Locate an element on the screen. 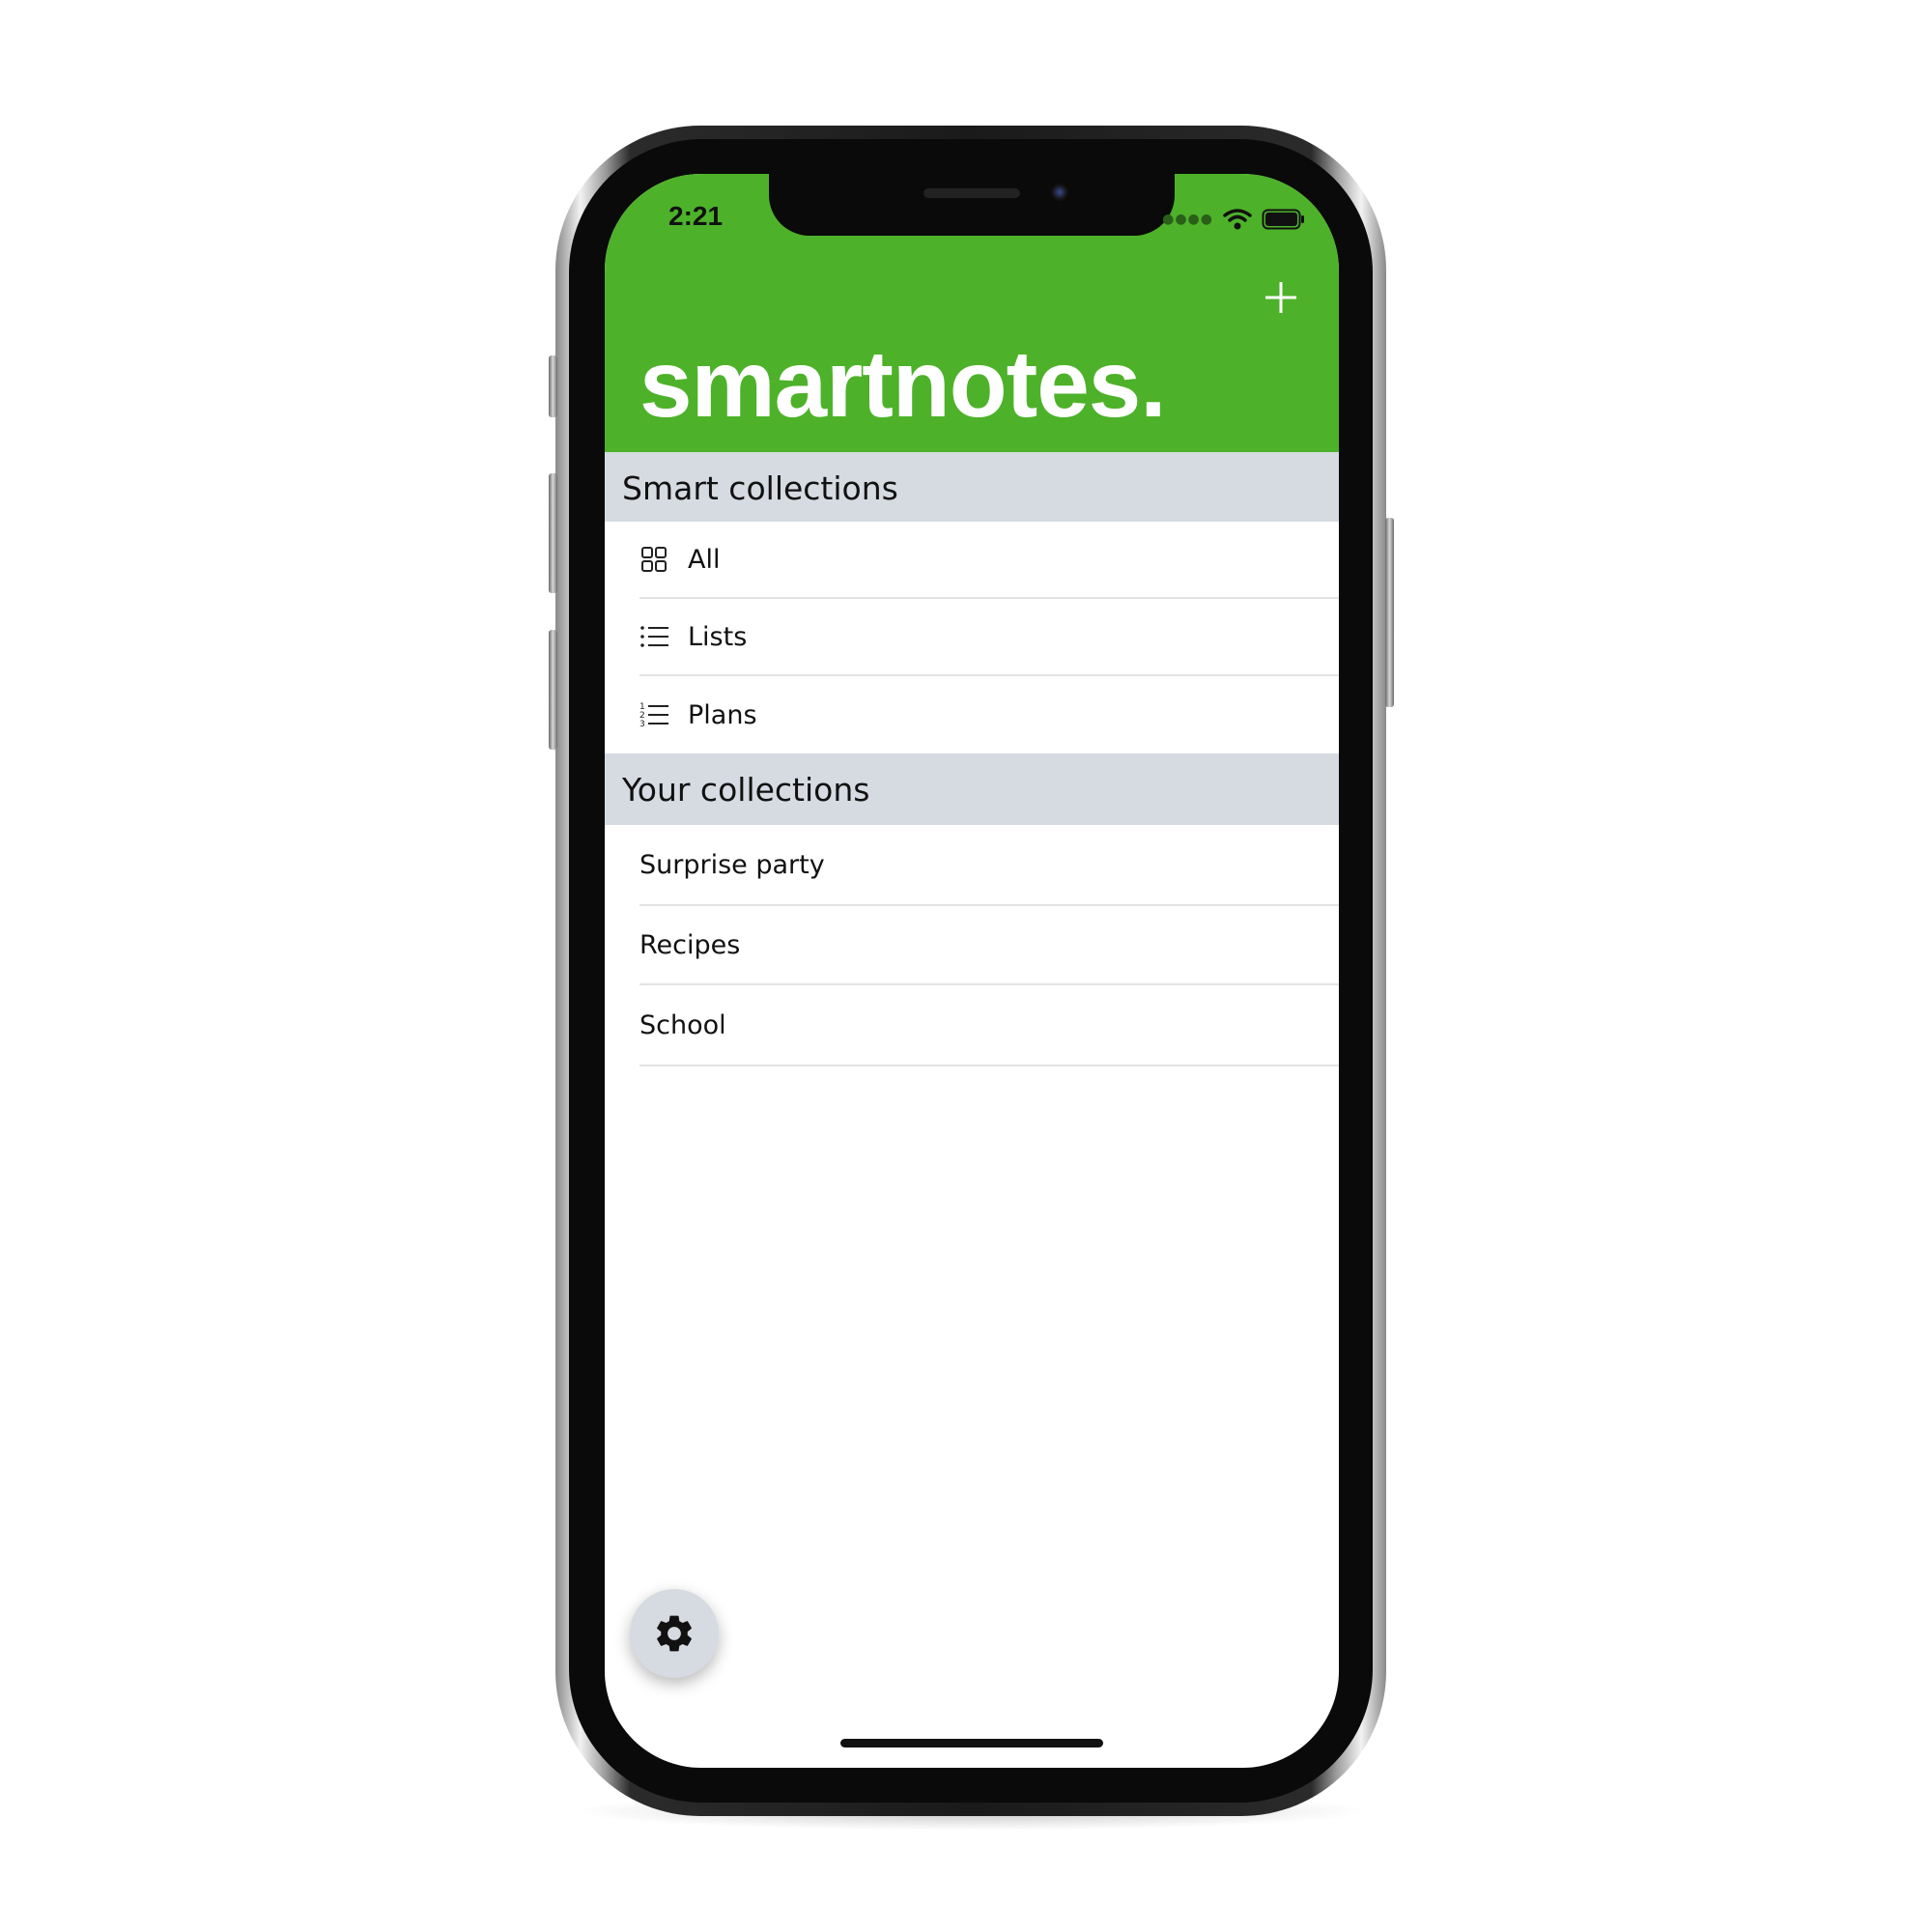 This screenshot has width=1932, height=1932. status-indicators: ●●●● is located at coordinates (1234, 219).